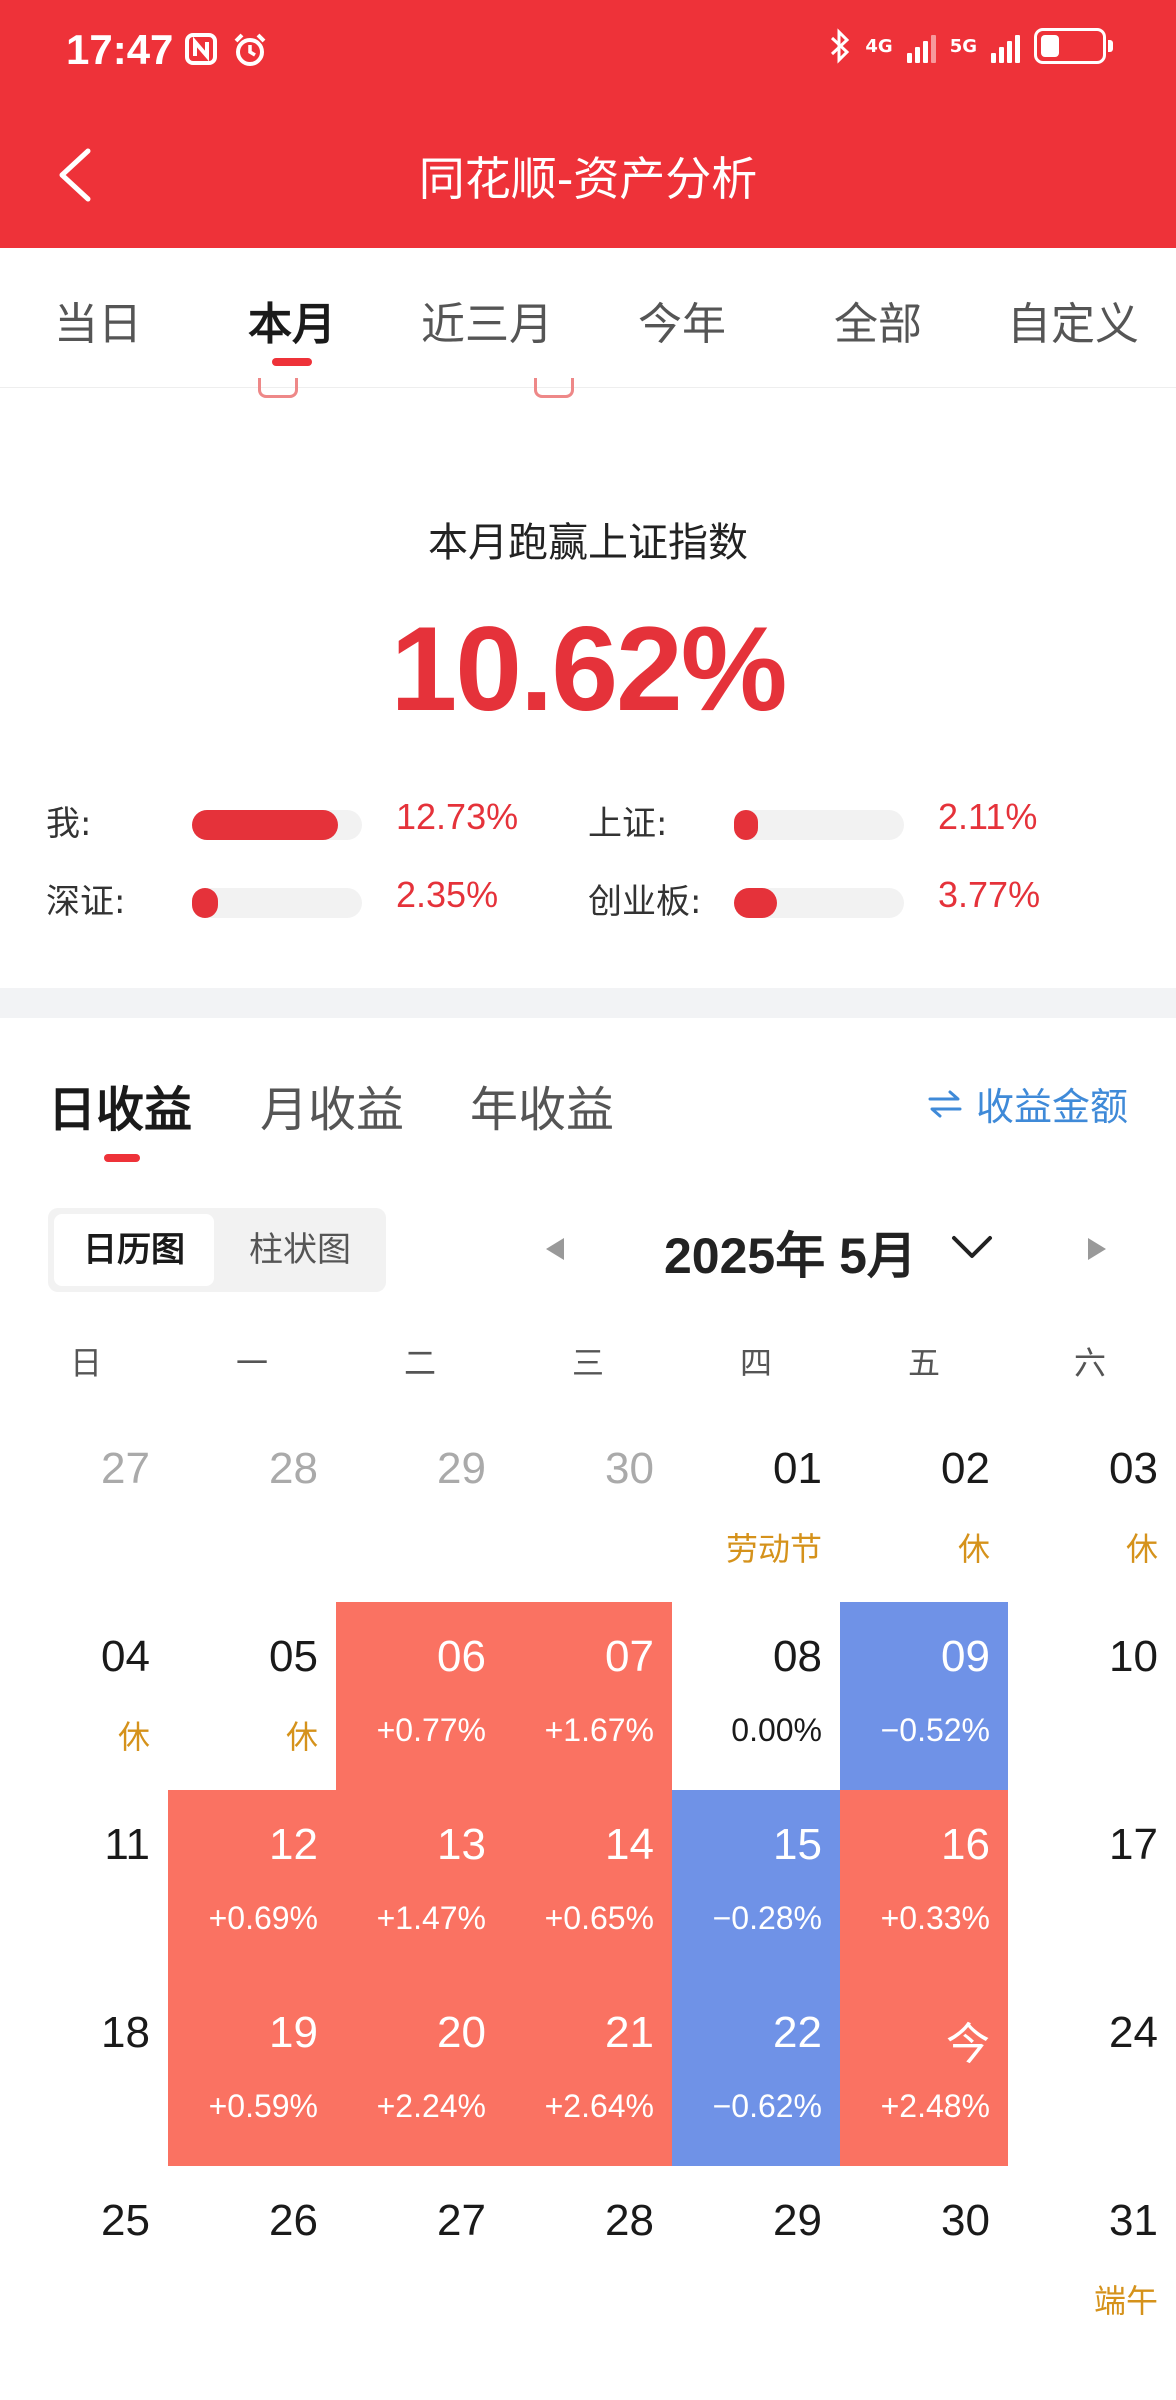 The width and height of the screenshot is (1176, 2400). Describe the element at coordinates (420, 2072) in the screenshot. I see `calendar-day-cell: 20 +2.24%` at that location.